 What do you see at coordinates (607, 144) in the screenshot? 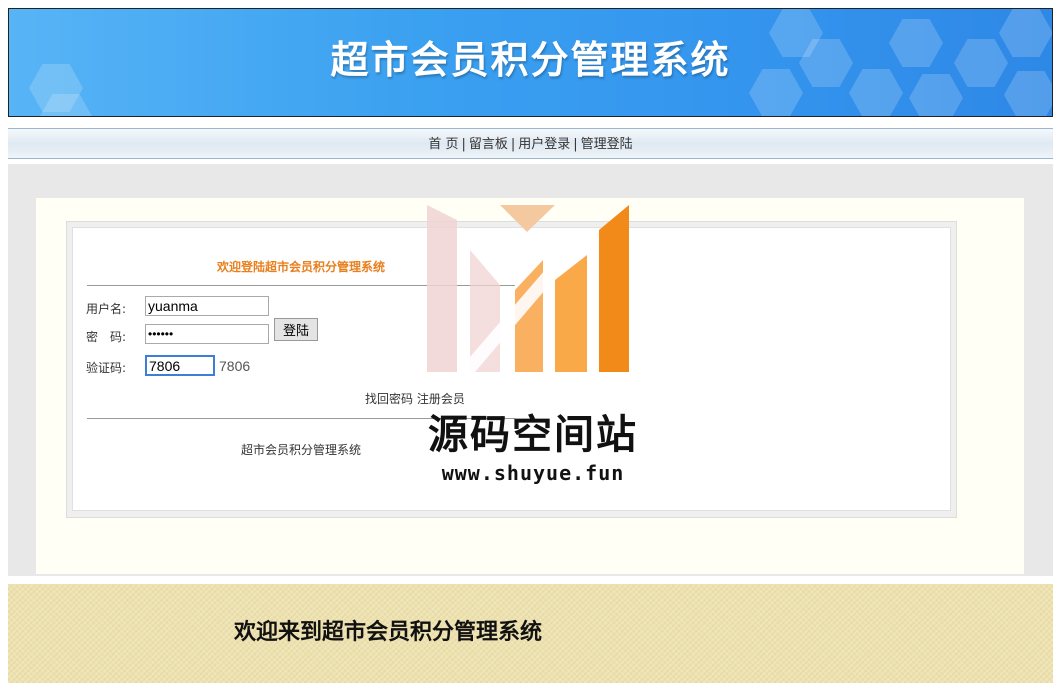
I see `nav-admin-login-link: 管理登陆` at bounding box center [607, 144].